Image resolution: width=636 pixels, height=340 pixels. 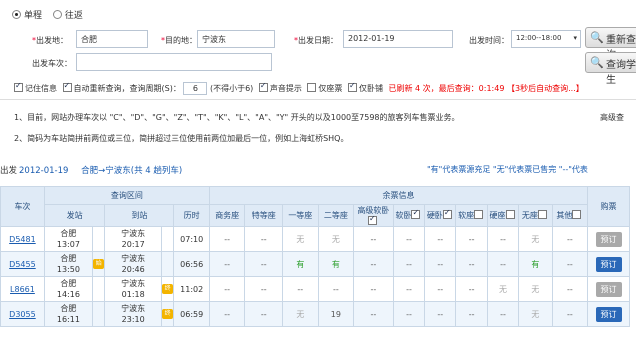 What do you see at coordinates (612, 117) in the screenshot?
I see `advanced-query-link: 高级查` at bounding box center [612, 117].